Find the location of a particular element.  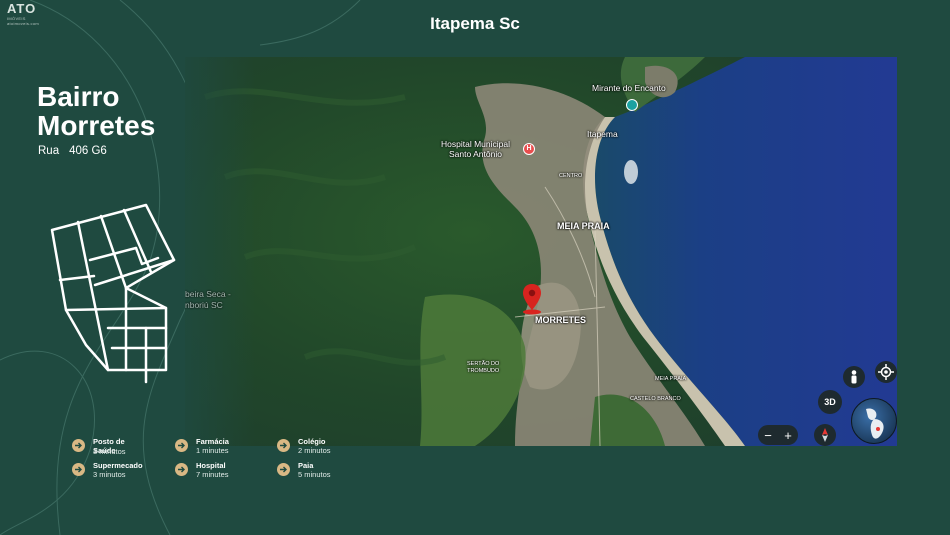

locate-icon is located at coordinates (886, 372).